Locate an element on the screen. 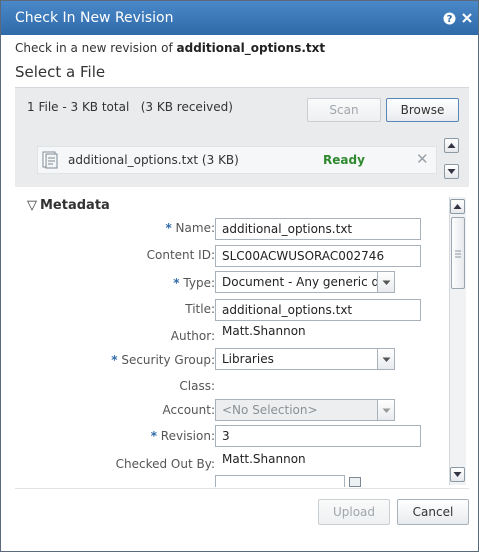  security-group-label-text: Security Group: is located at coordinates (168, 360).